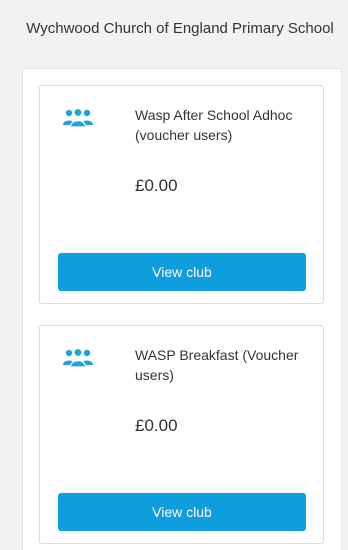 The width and height of the screenshot is (348, 550). What do you see at coordinates (217, 365) in the screenshot?
I see `club-name: WASP Breakfast (Voucher users)` at bounding box center [217, 365].